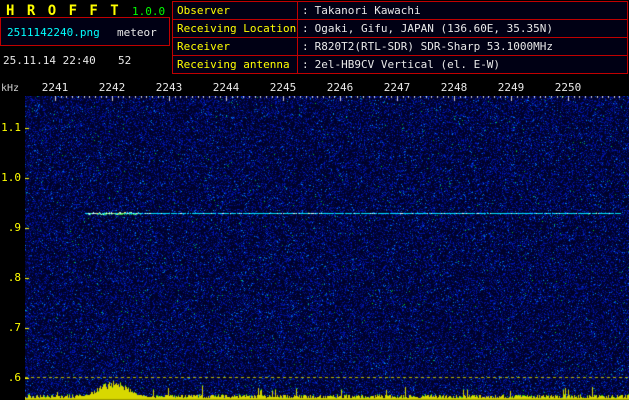  I want to click on time-axis-label: 2242, so click(112, 87).